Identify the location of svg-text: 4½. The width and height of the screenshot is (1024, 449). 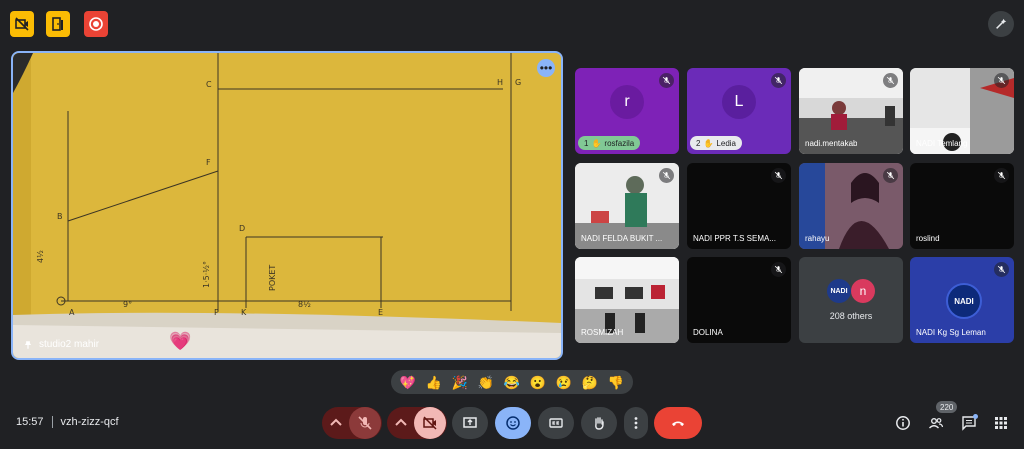
(40, 256).